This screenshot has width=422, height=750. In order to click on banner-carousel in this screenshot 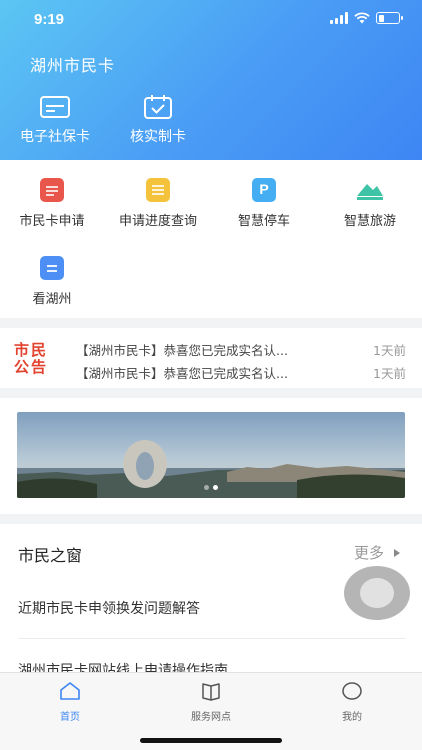, I will do `click(211, 455)`.